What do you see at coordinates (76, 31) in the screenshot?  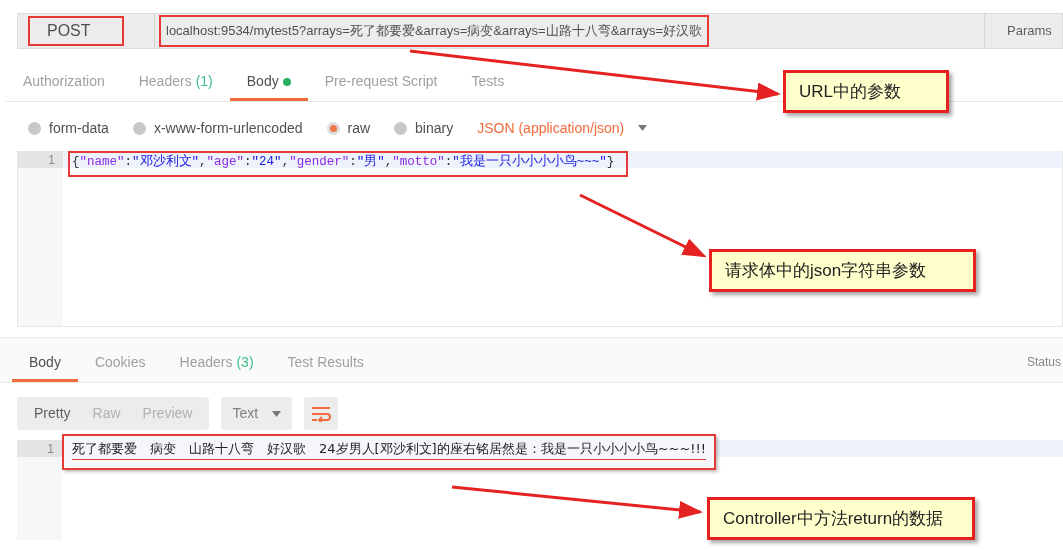 I see `method-dropdown: POST` at bounding box center [76, 31].